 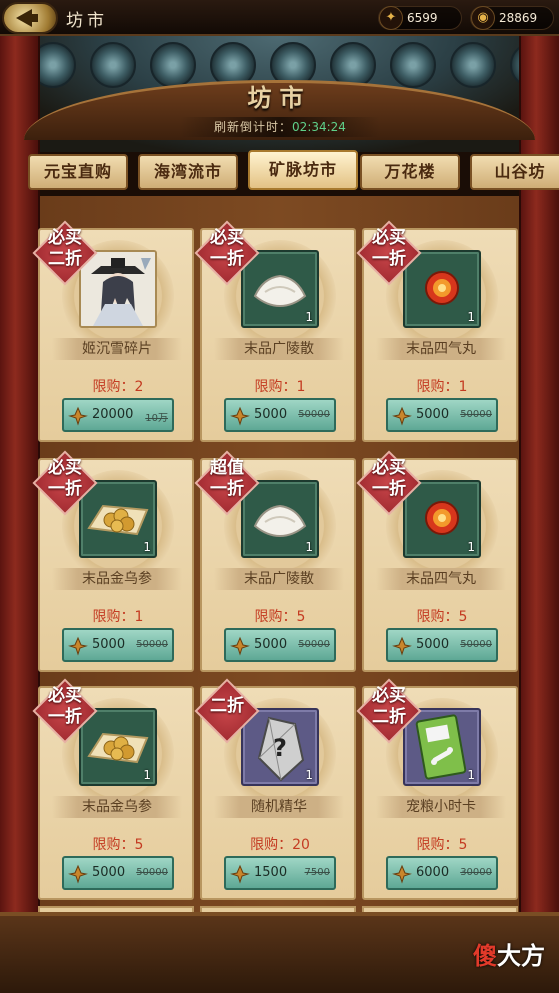 What do you see at coordinates (188, 172) in the screenshot?
I see `tab-bay-market: 海湾流市` at bounding box center [188, 172].